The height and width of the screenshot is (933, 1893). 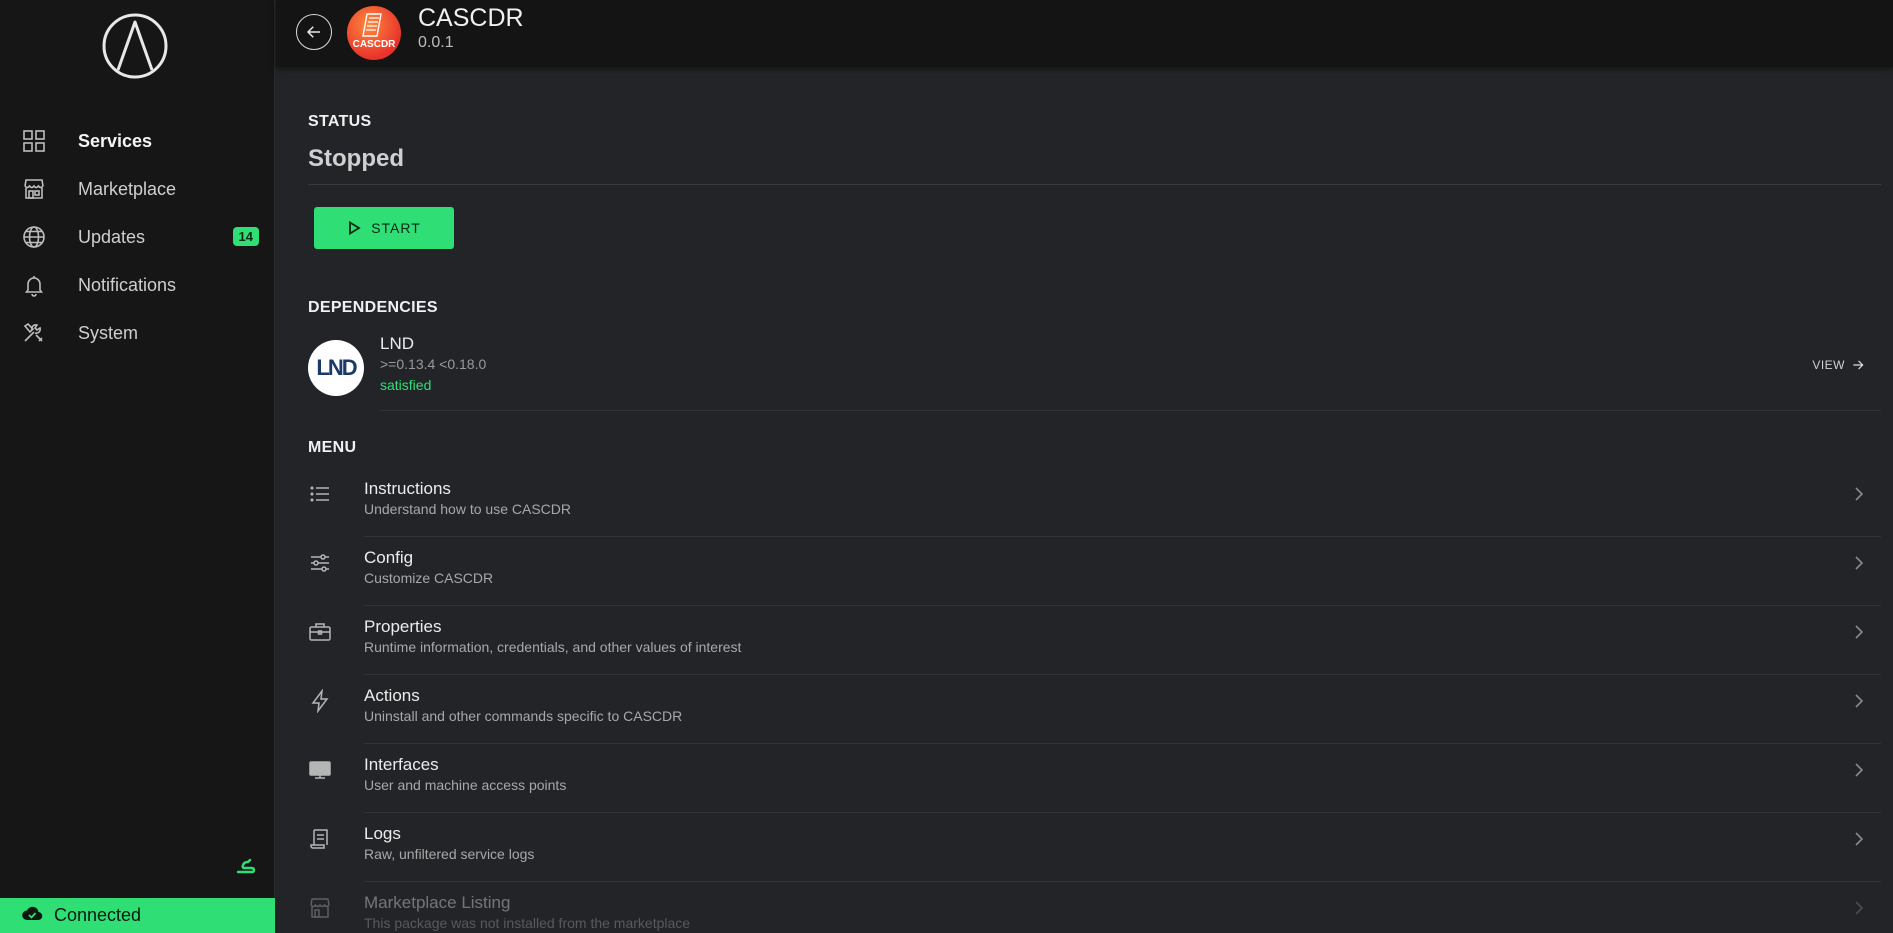 I want to click on sidebar-item-label: Services, so click(x=115, y=140).